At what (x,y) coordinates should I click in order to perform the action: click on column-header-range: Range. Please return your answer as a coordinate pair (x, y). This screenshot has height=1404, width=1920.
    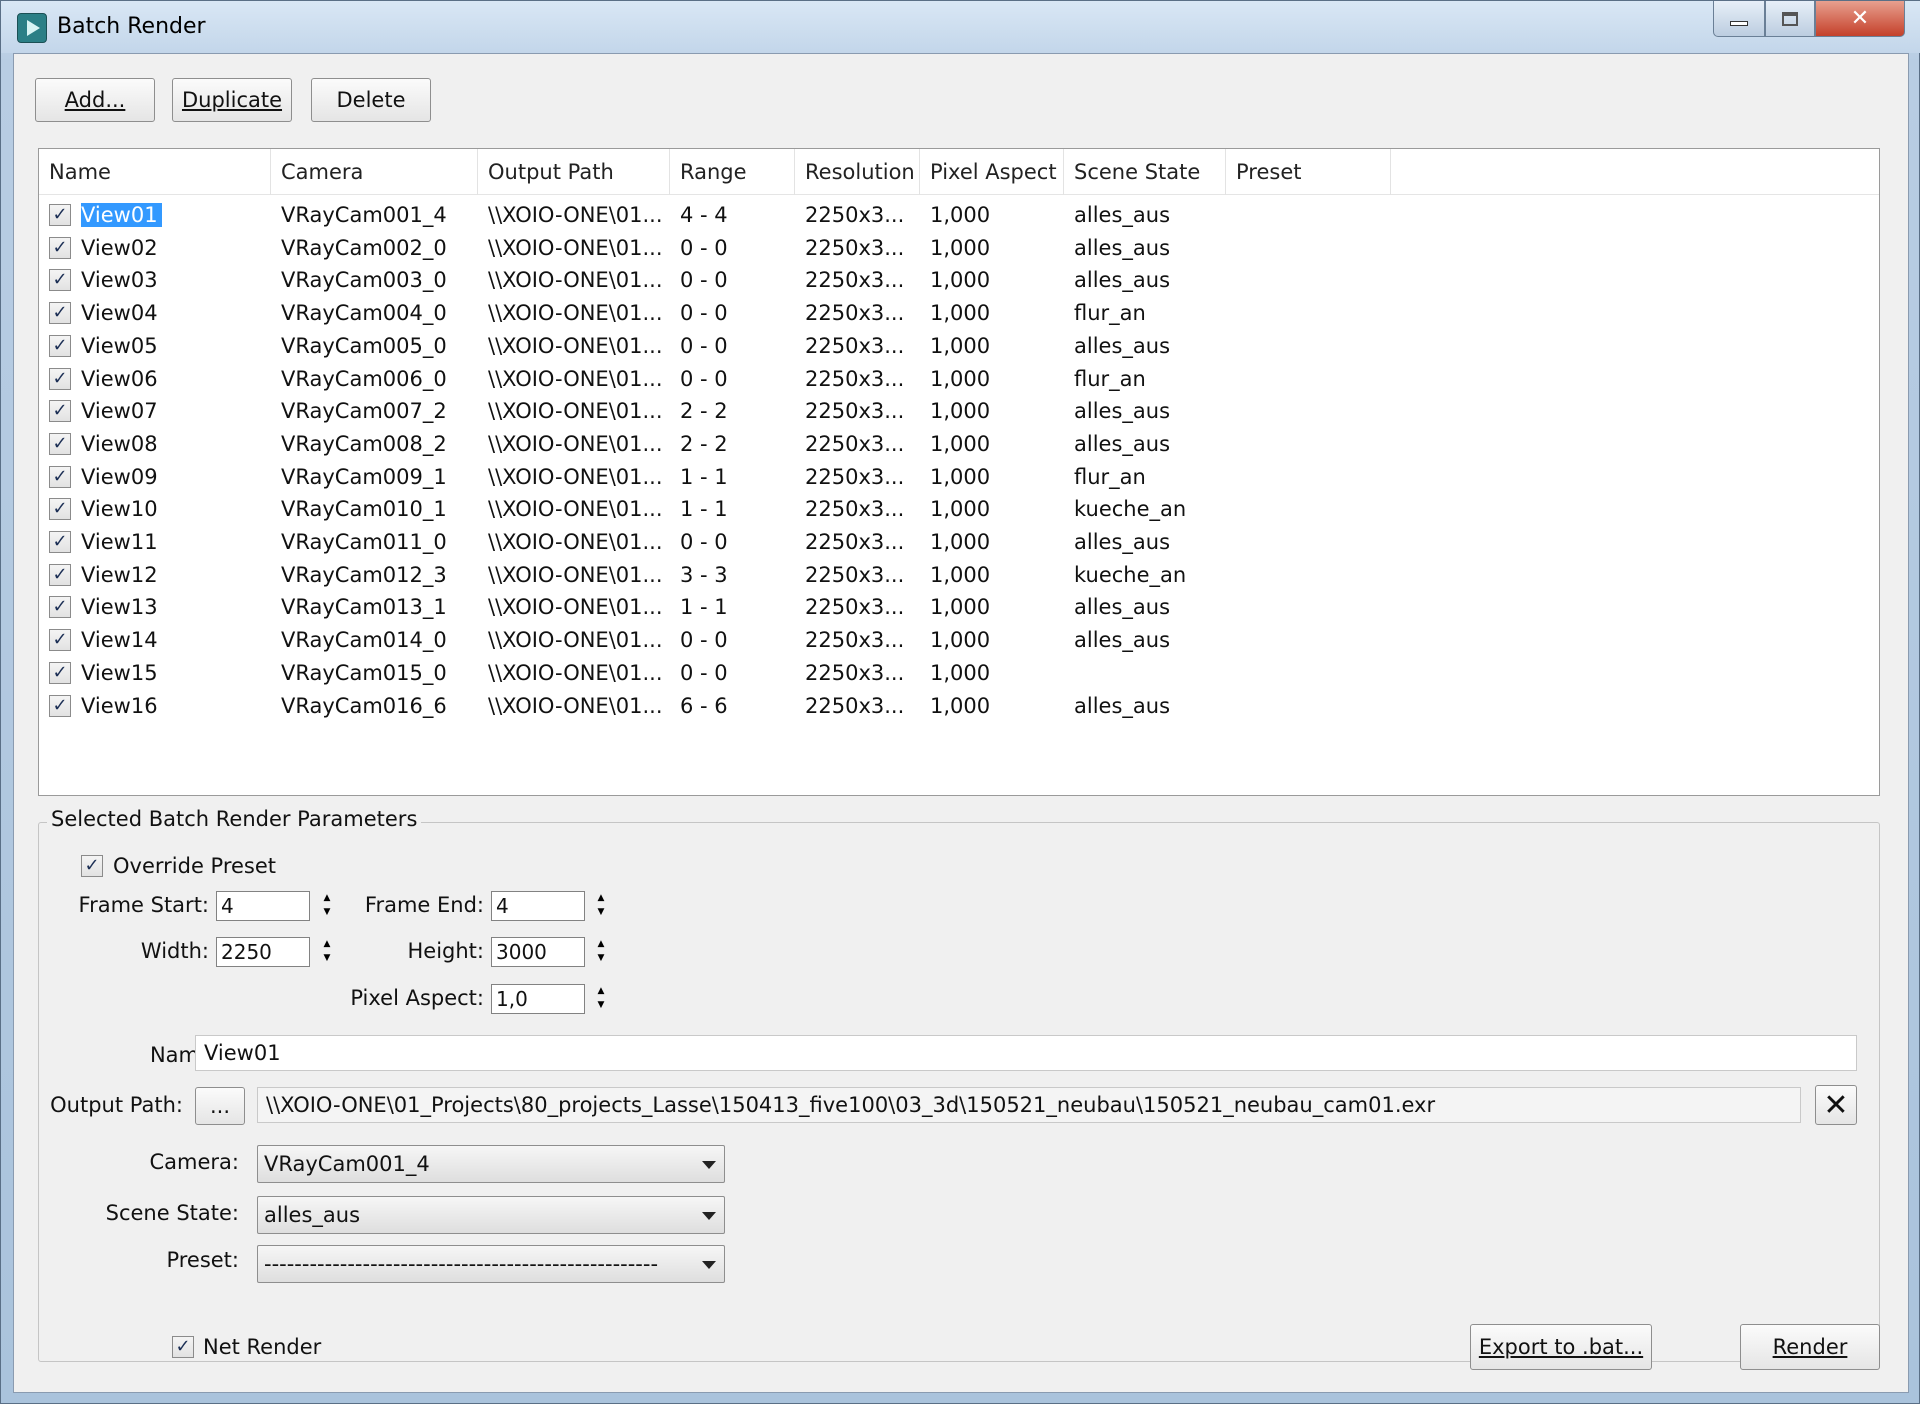
    Looking at the image, I should click on (732, 172).